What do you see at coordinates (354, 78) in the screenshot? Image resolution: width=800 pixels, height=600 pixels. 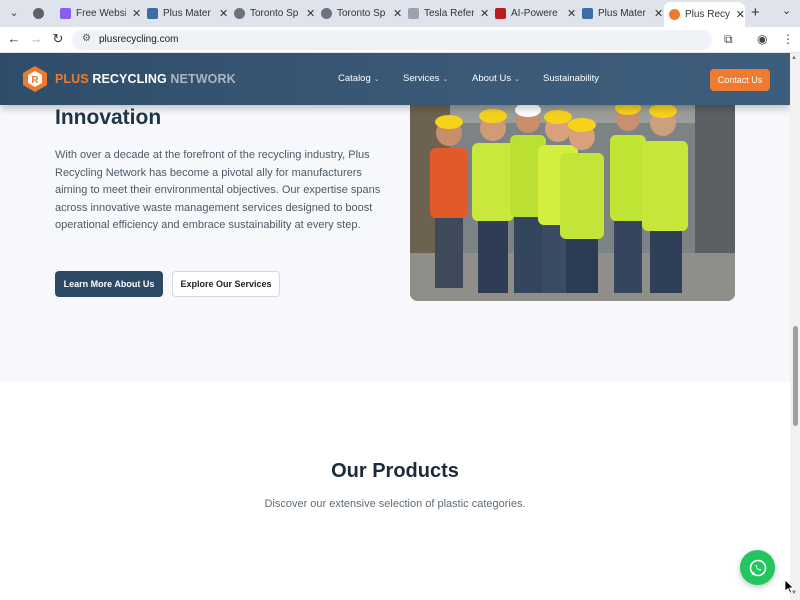 I see `nav-label: Catalog` at bounding box center [354, 78].